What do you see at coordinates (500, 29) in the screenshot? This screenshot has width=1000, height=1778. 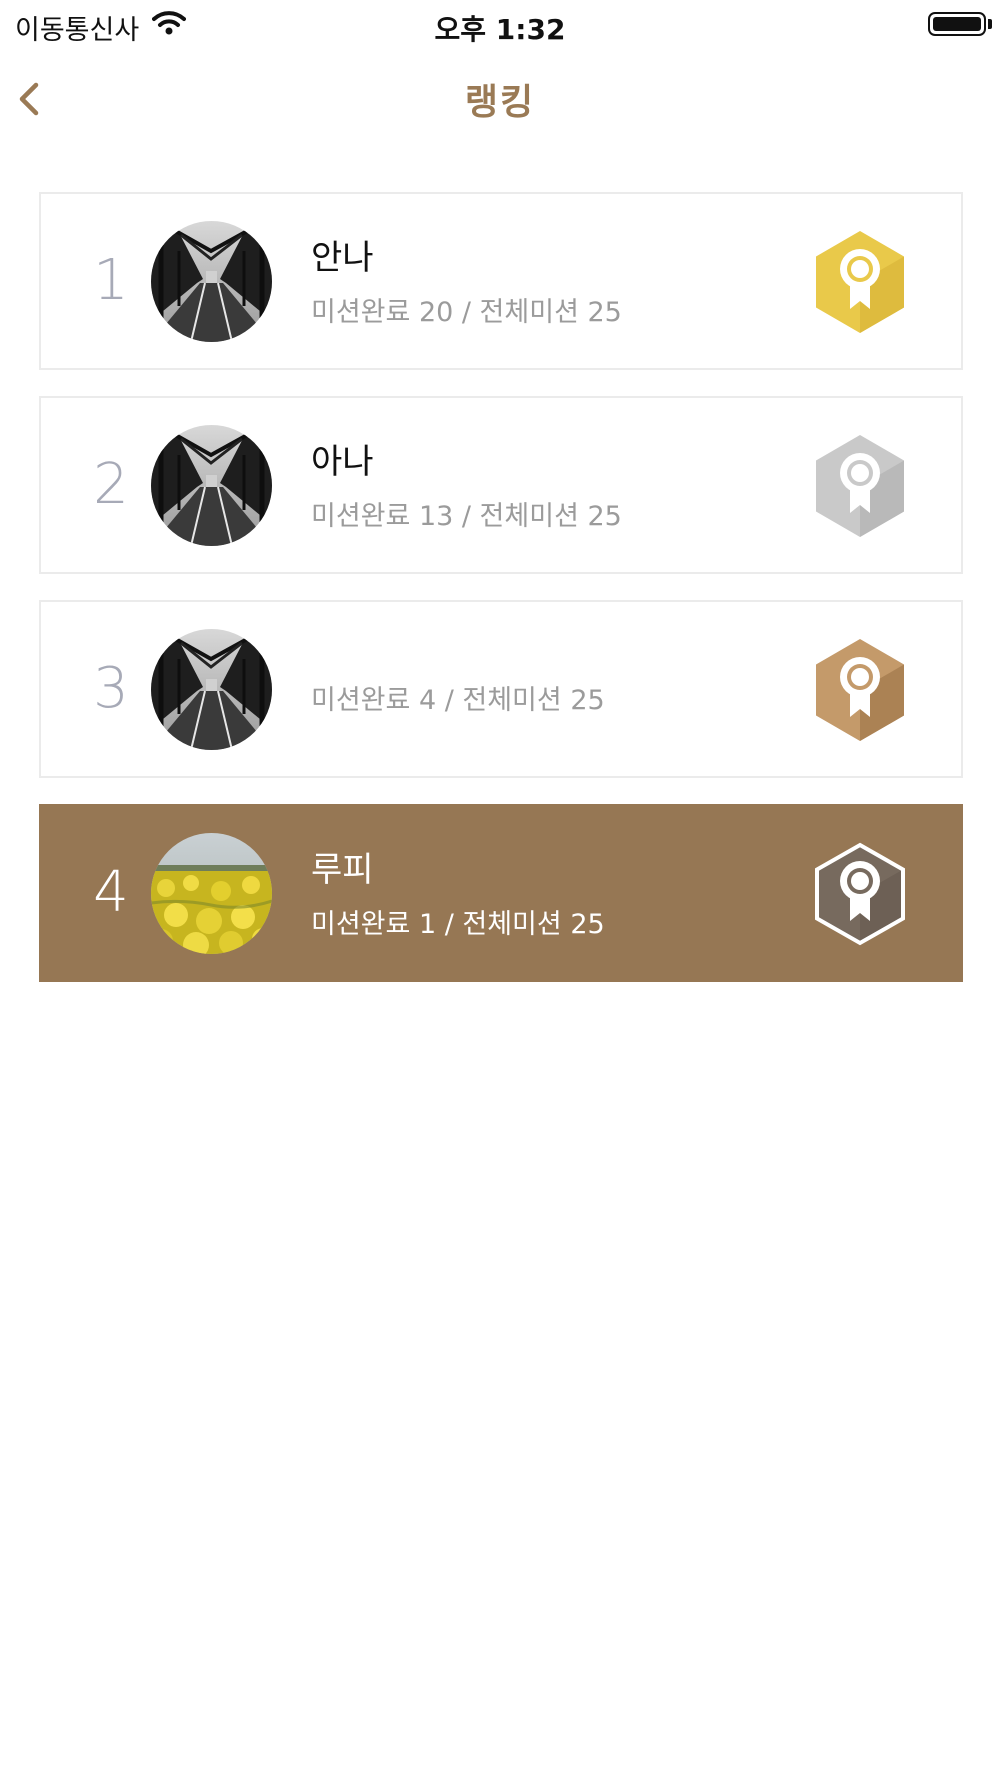 I see `status-time: 오후 1:32` at bounding box center [500, 29].